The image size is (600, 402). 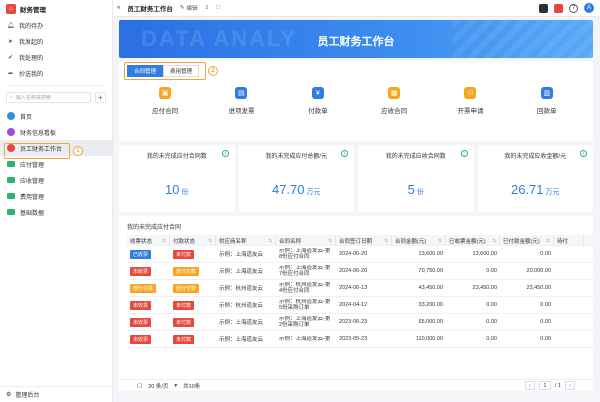 I want to click on sidebar-item-home: 首页, so click(x=56, y=116).